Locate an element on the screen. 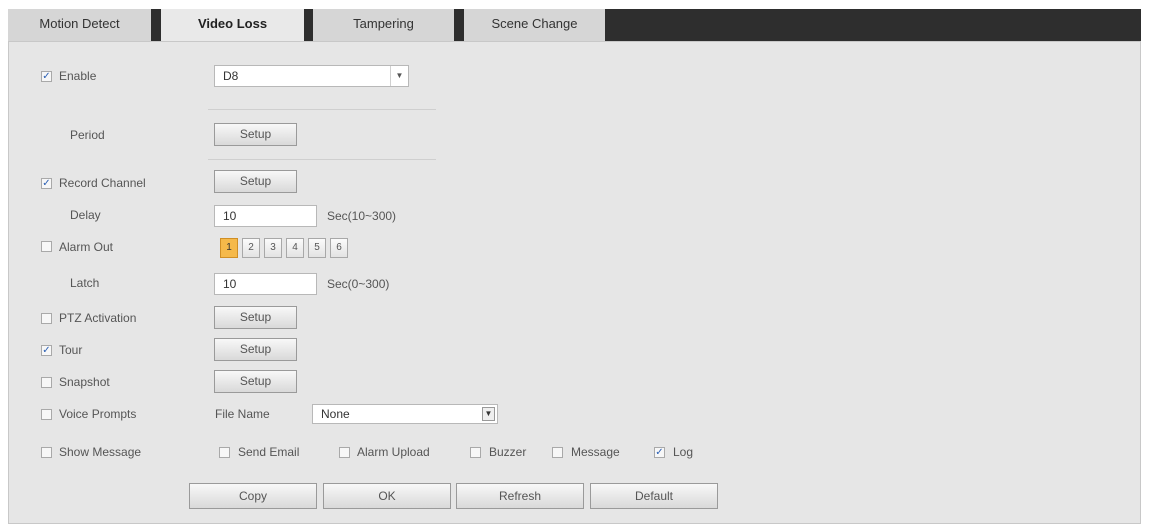  tab-motion-detect: Motion Detect is located at coordinates (79, 25).